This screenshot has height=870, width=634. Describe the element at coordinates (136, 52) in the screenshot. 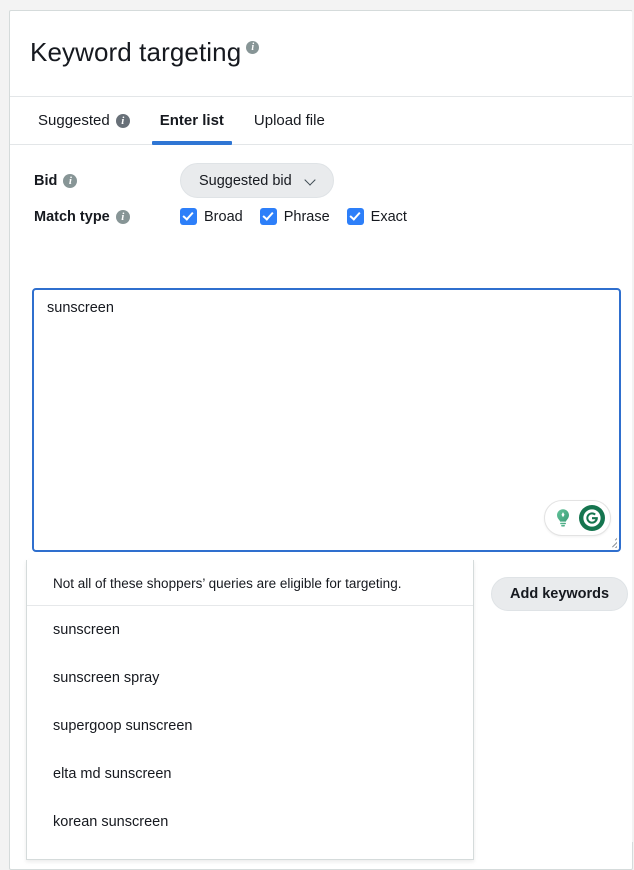

I see `page-title: Keyword targeting` at that location.